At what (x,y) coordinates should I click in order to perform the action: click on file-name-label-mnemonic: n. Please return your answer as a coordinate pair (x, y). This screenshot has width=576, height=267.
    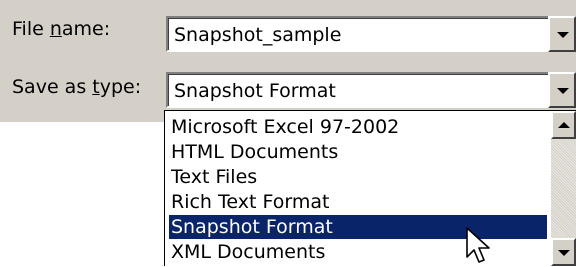
    Looking at the image, I should click on (55, 29).